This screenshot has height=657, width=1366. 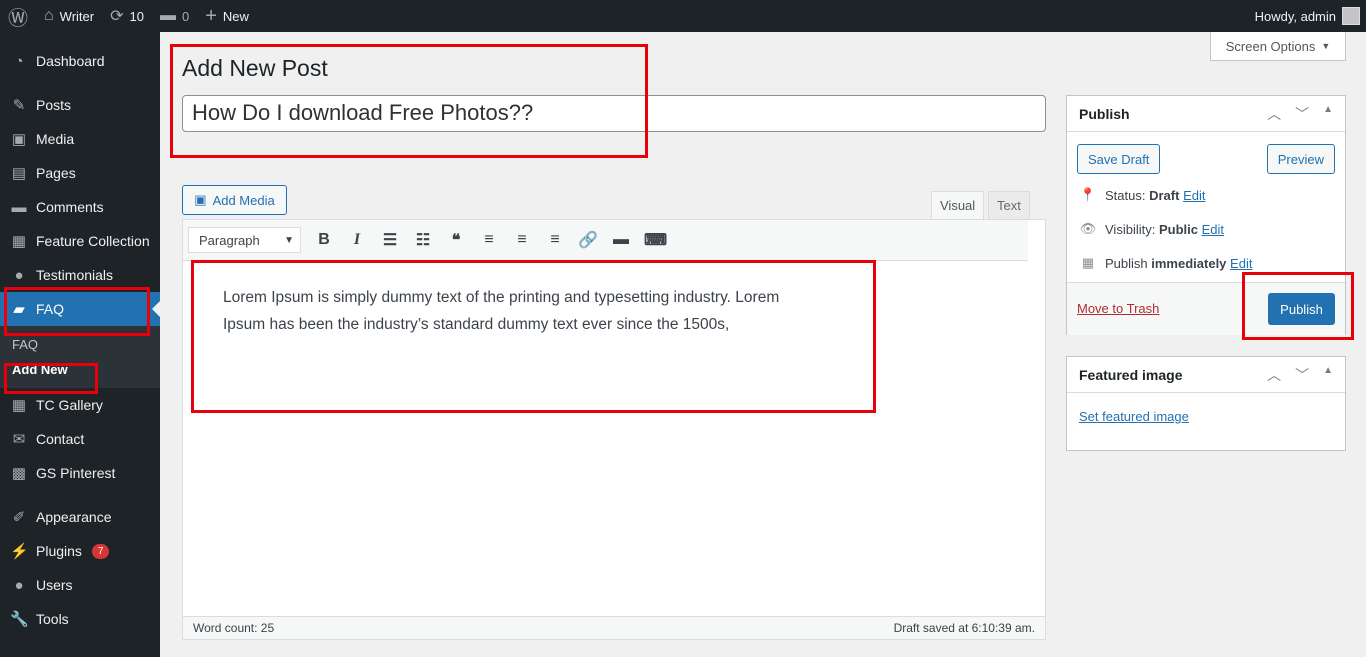 What do you see at coordinates (127, 16) in the screenshot?
I see `updates-link: ⟳ 10` at bounding box center [127, 16].